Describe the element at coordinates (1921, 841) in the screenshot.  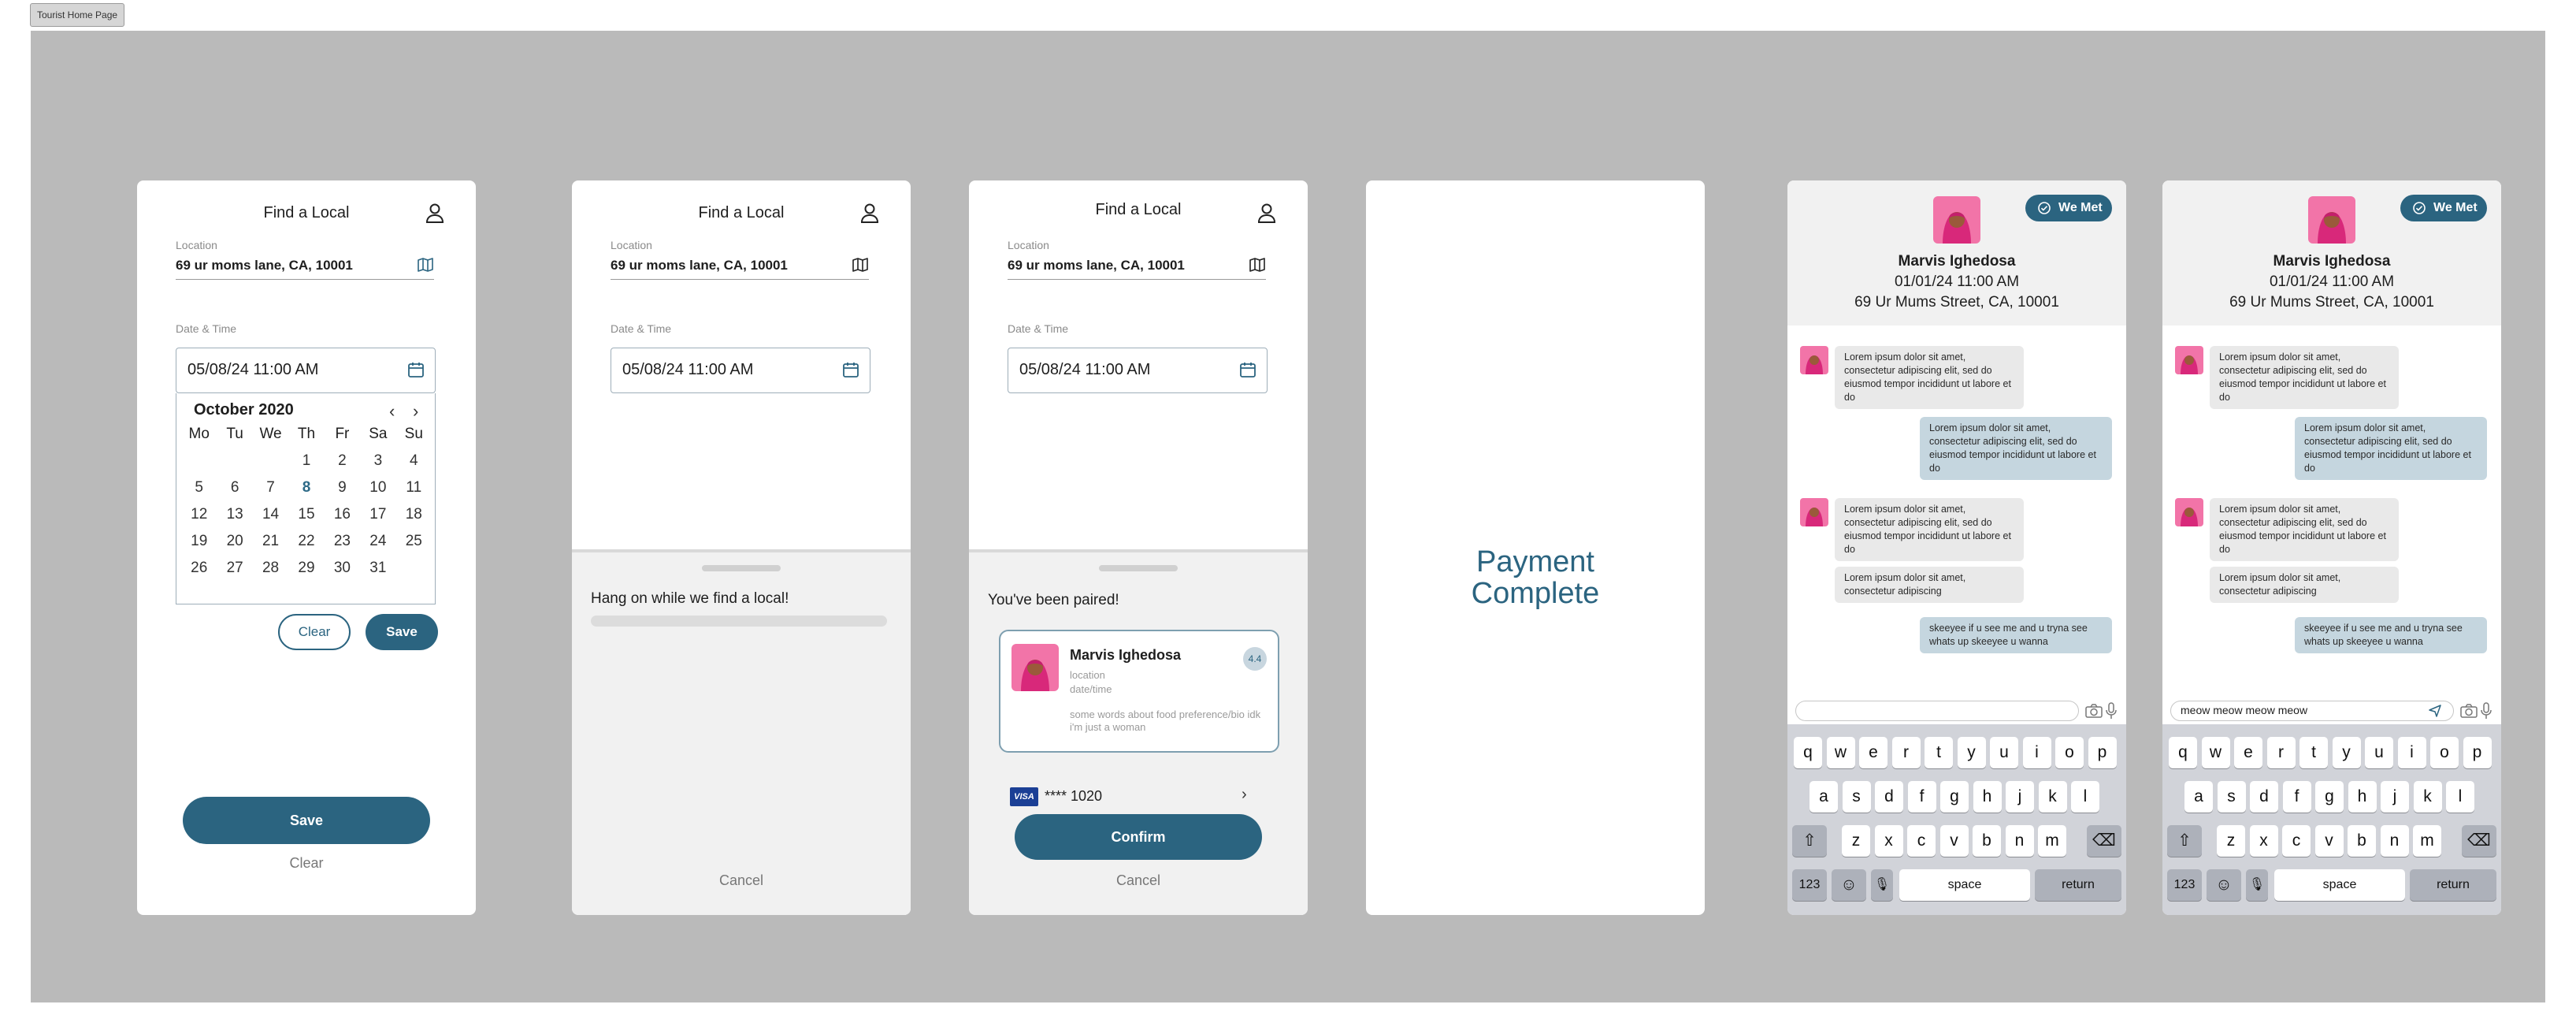
I see `key-c: c` at that location.